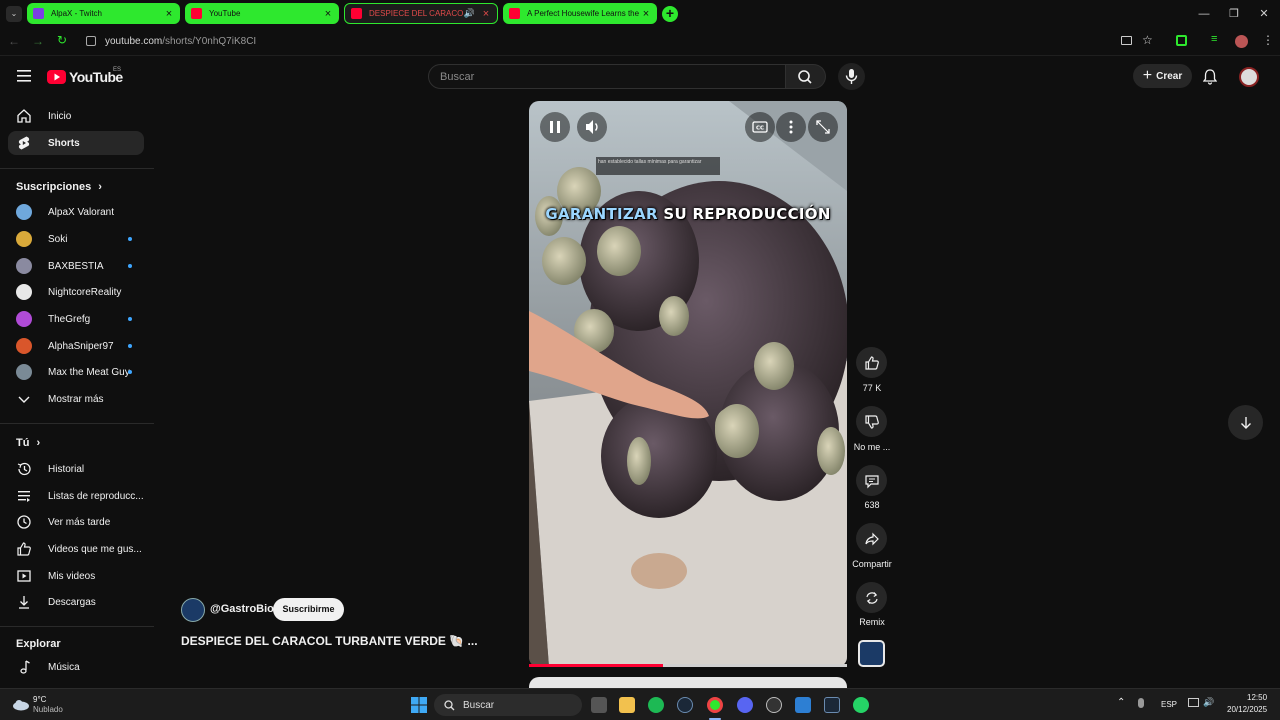  I want to click on start-button, so click(419, 705).